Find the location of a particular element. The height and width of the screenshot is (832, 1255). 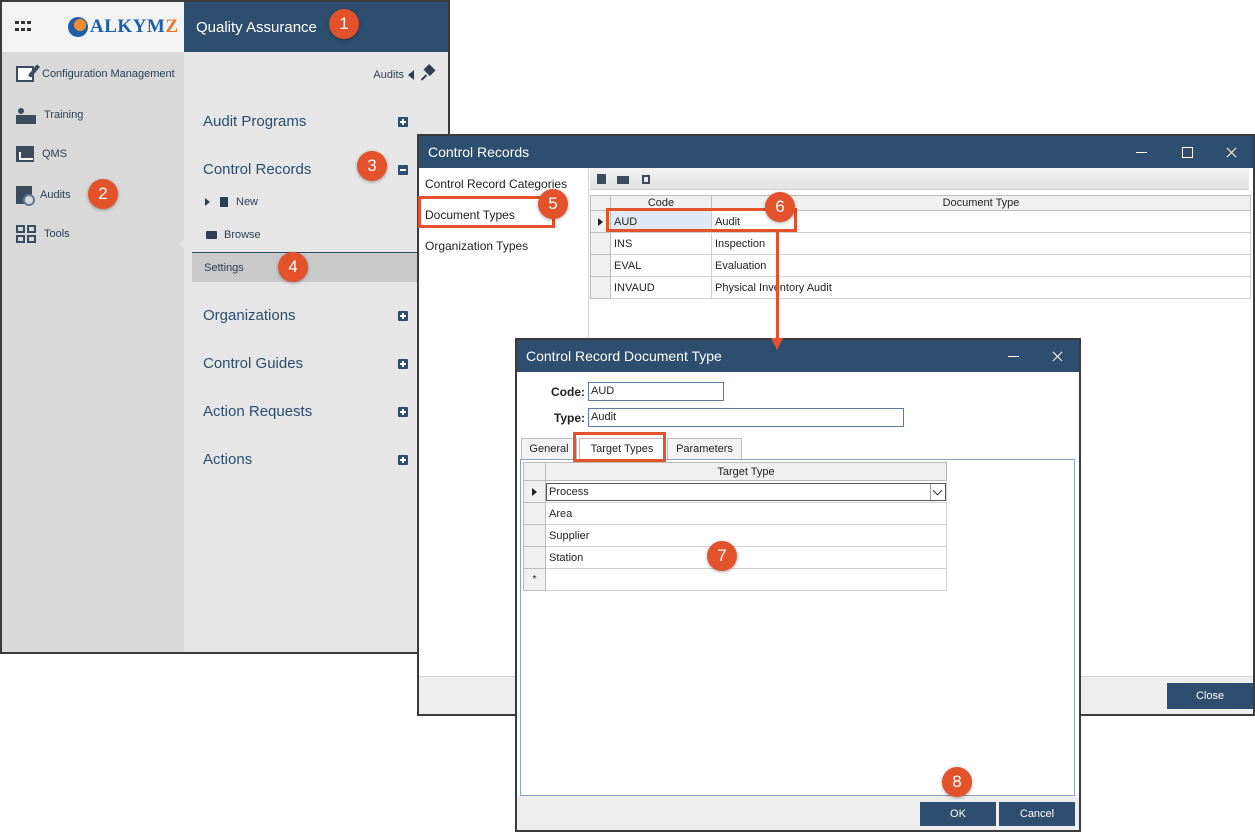

table-row: Process is located at coordinates (735, 491).